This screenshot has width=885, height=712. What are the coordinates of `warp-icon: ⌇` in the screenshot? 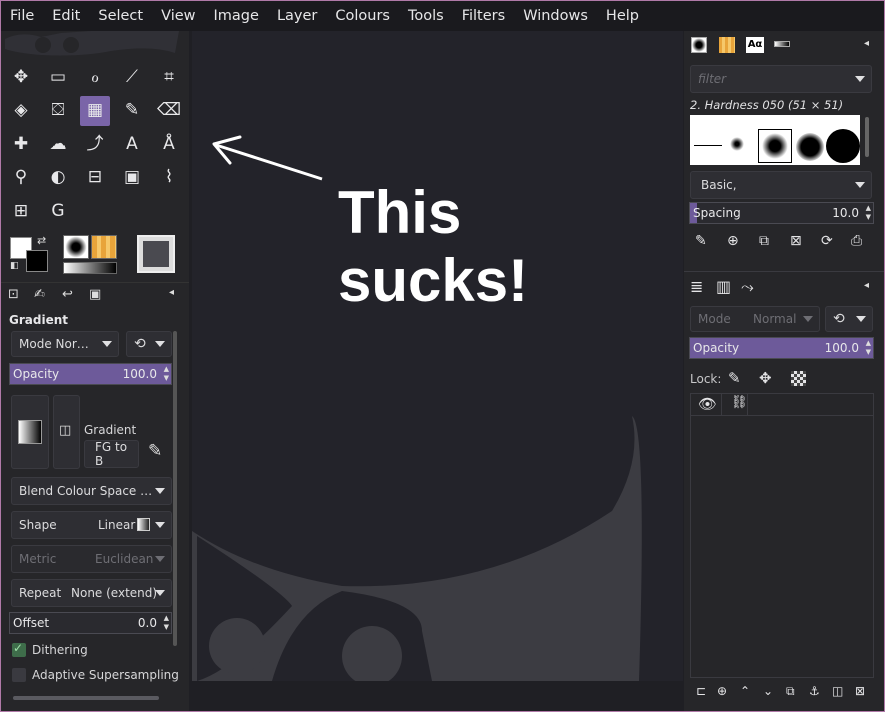 It's located at (169, 178).